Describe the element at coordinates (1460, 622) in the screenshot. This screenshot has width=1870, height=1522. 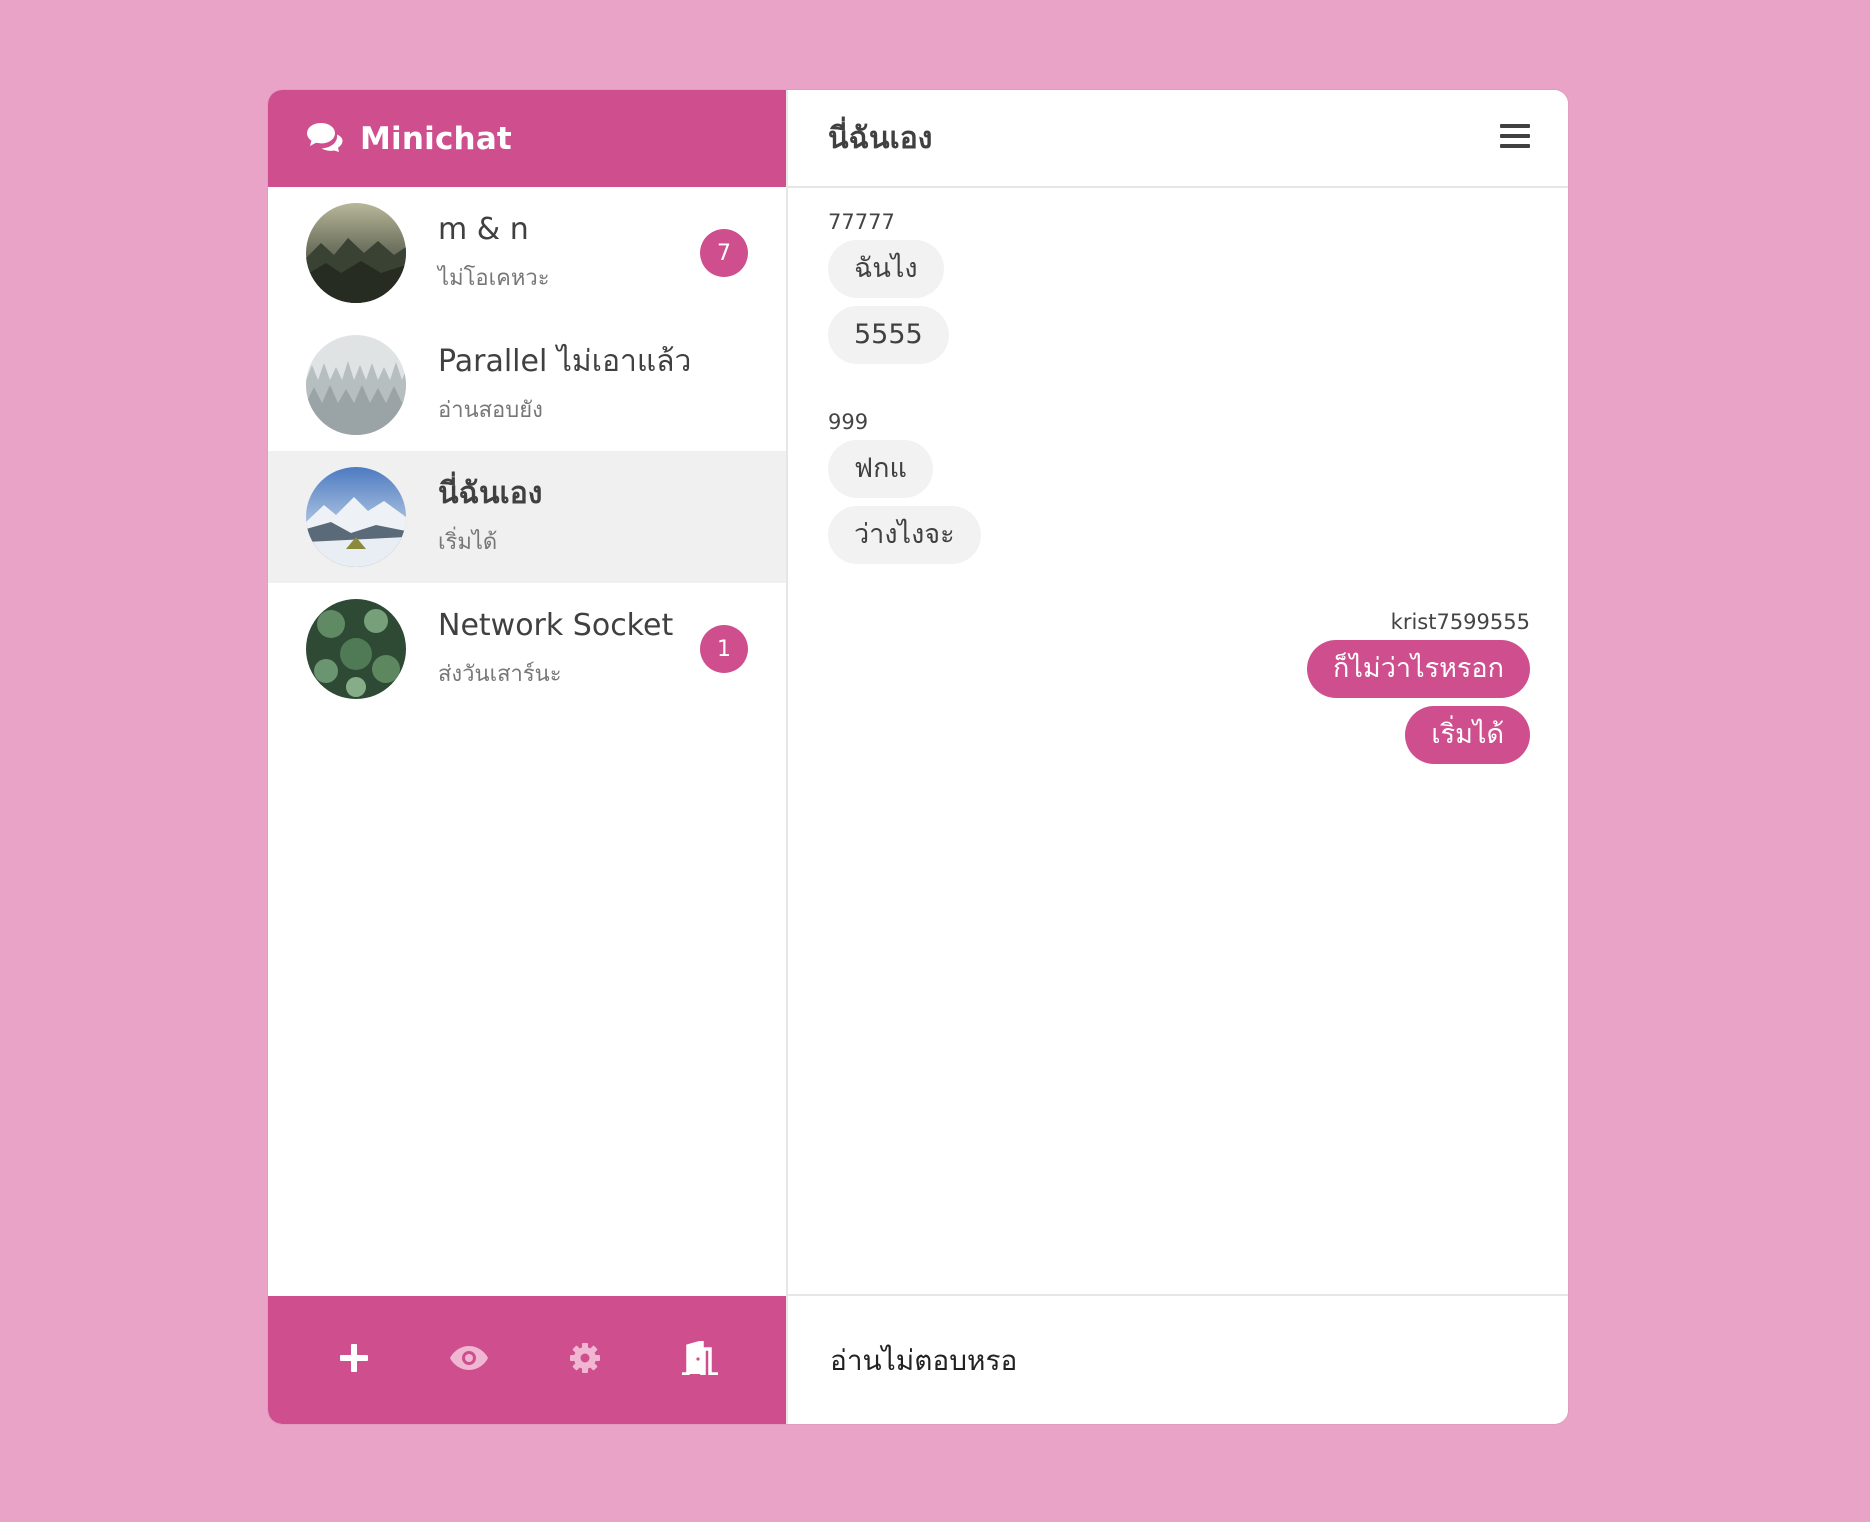
I see `sender-name: krist7599555` at that location.